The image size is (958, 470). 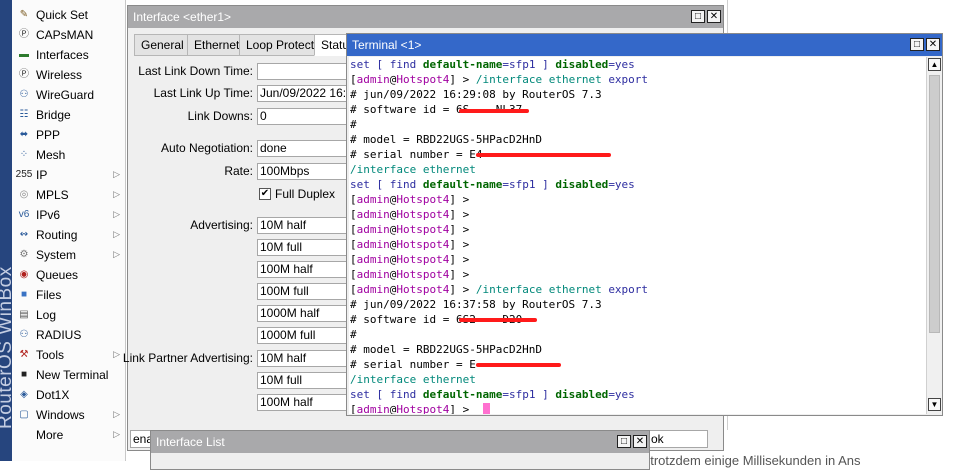 I want to click on sidebar-item-interfaces: ▬ Interfaces, so click(x=69, y=55).